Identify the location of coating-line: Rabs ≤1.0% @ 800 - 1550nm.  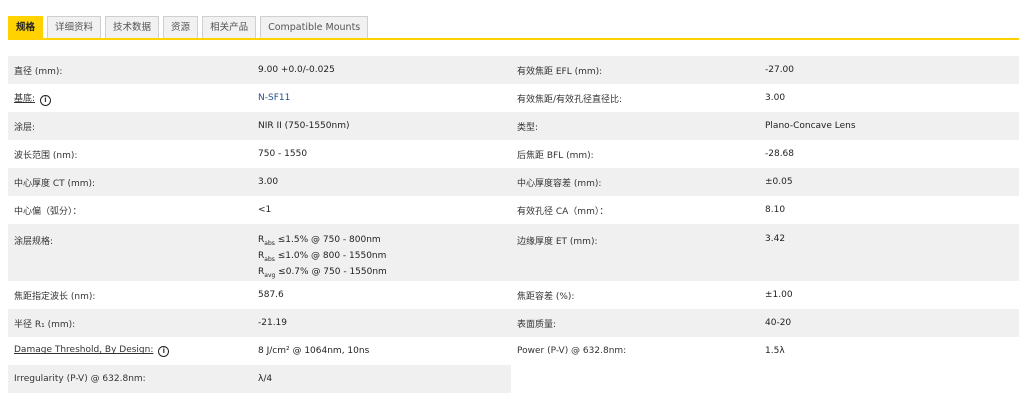
(322, 256).